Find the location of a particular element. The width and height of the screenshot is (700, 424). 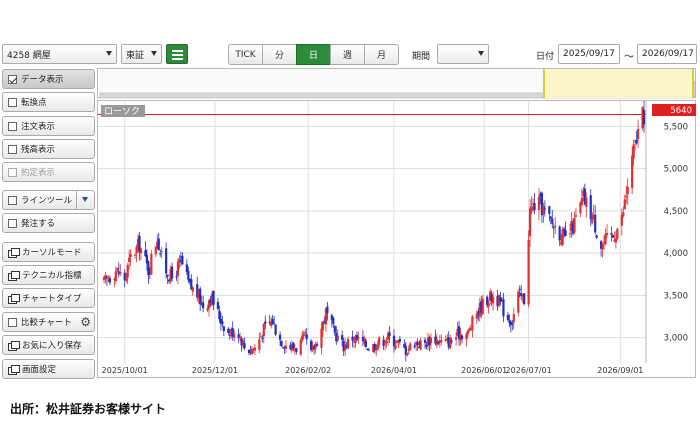

sidebar-item-balance-display: 残高表示 is located at coordinates (48, 149).